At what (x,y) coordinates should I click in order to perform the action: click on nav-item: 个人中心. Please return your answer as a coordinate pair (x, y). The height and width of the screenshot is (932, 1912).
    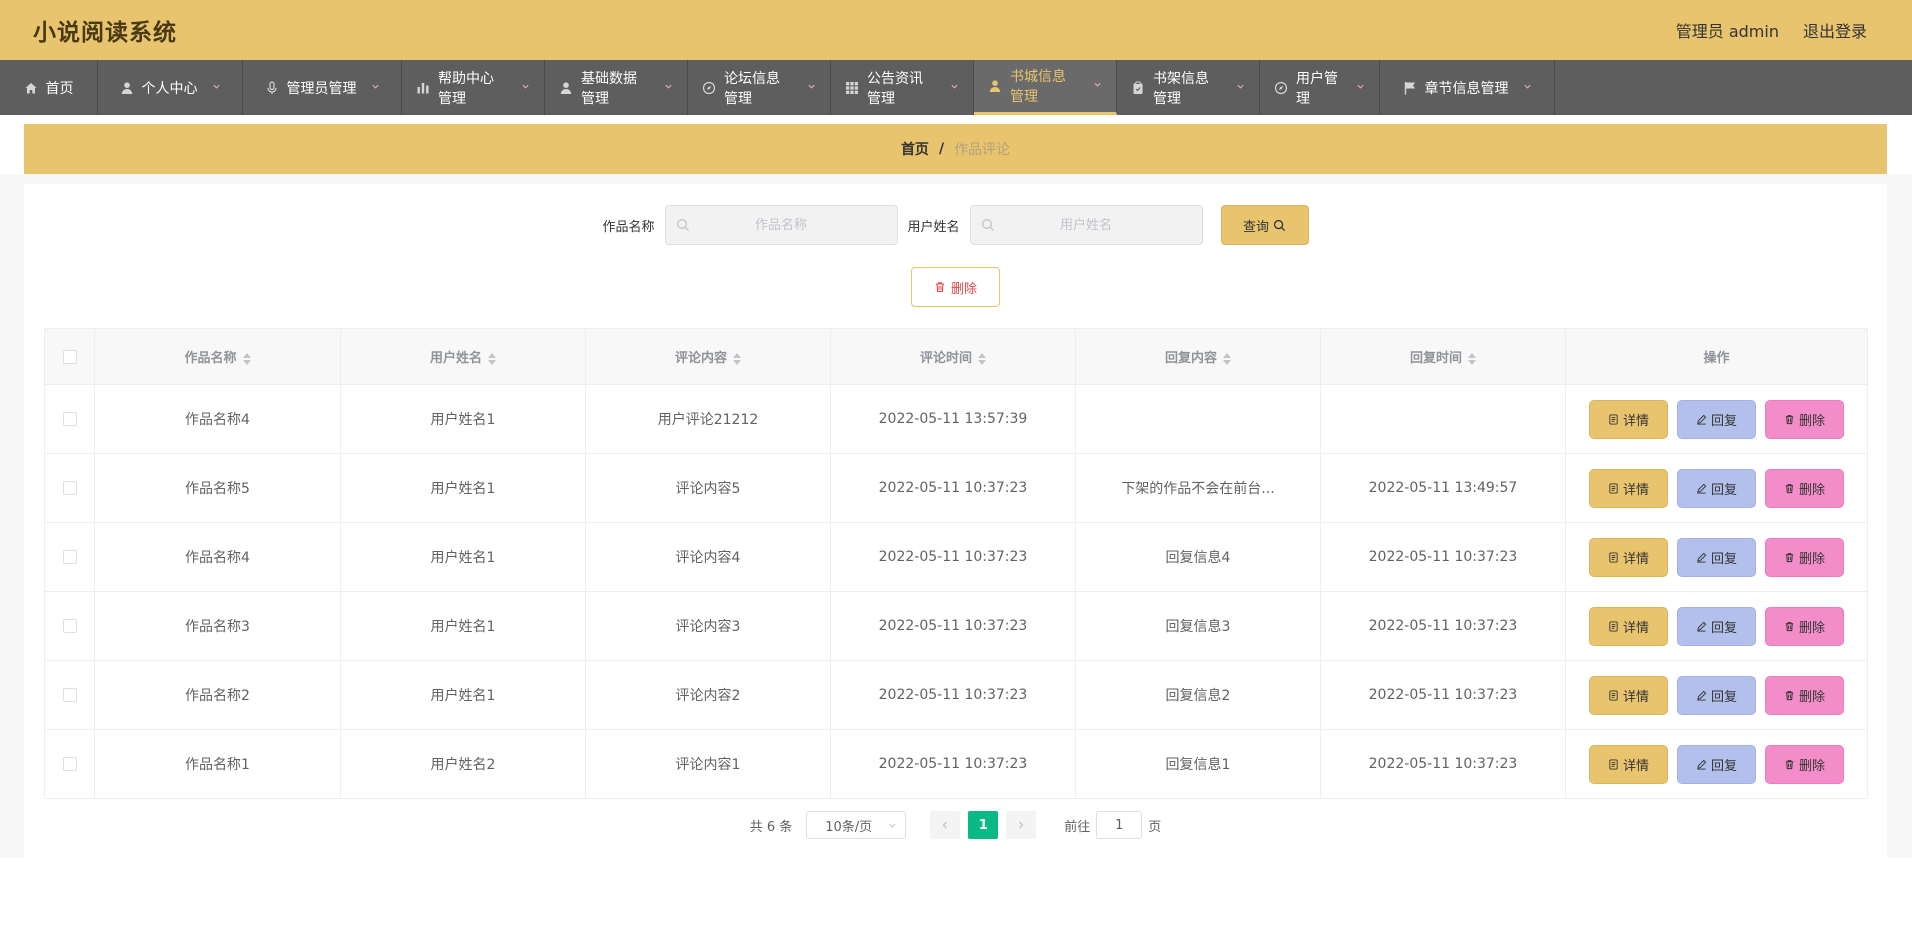
    Looking at the image, I should click on (170, 87).